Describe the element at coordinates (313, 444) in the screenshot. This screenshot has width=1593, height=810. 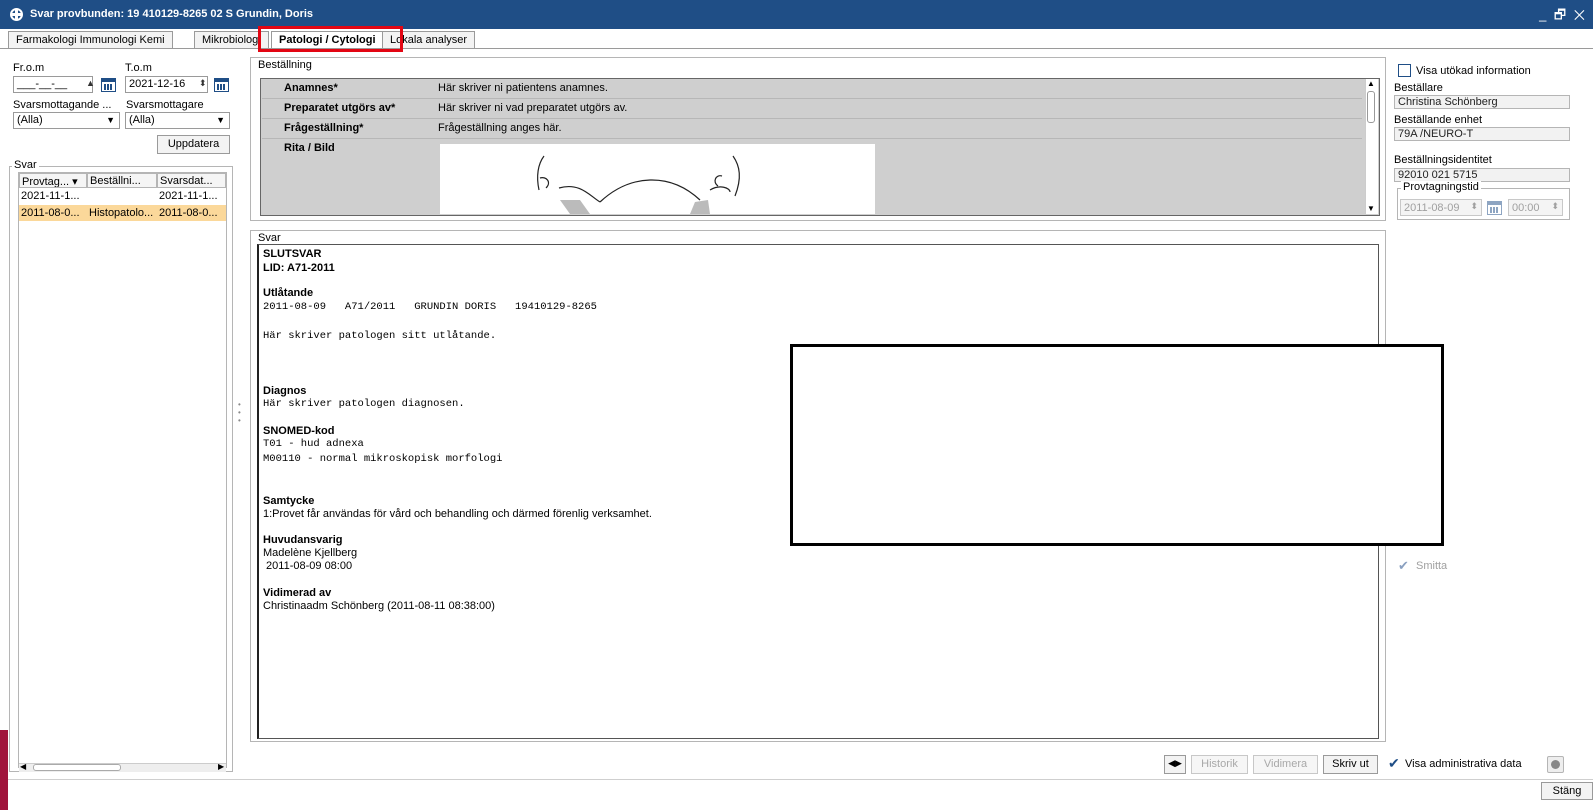
I see `snomed-line-1: T01 - hud adnexa` at that location.